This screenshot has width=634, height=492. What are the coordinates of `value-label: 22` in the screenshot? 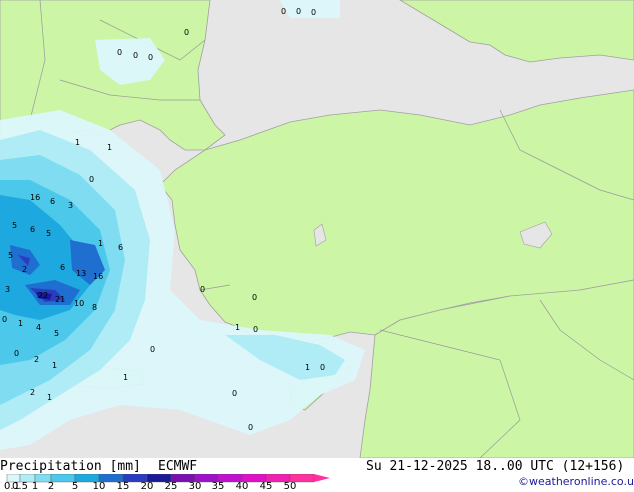 It's located at (43, 295).